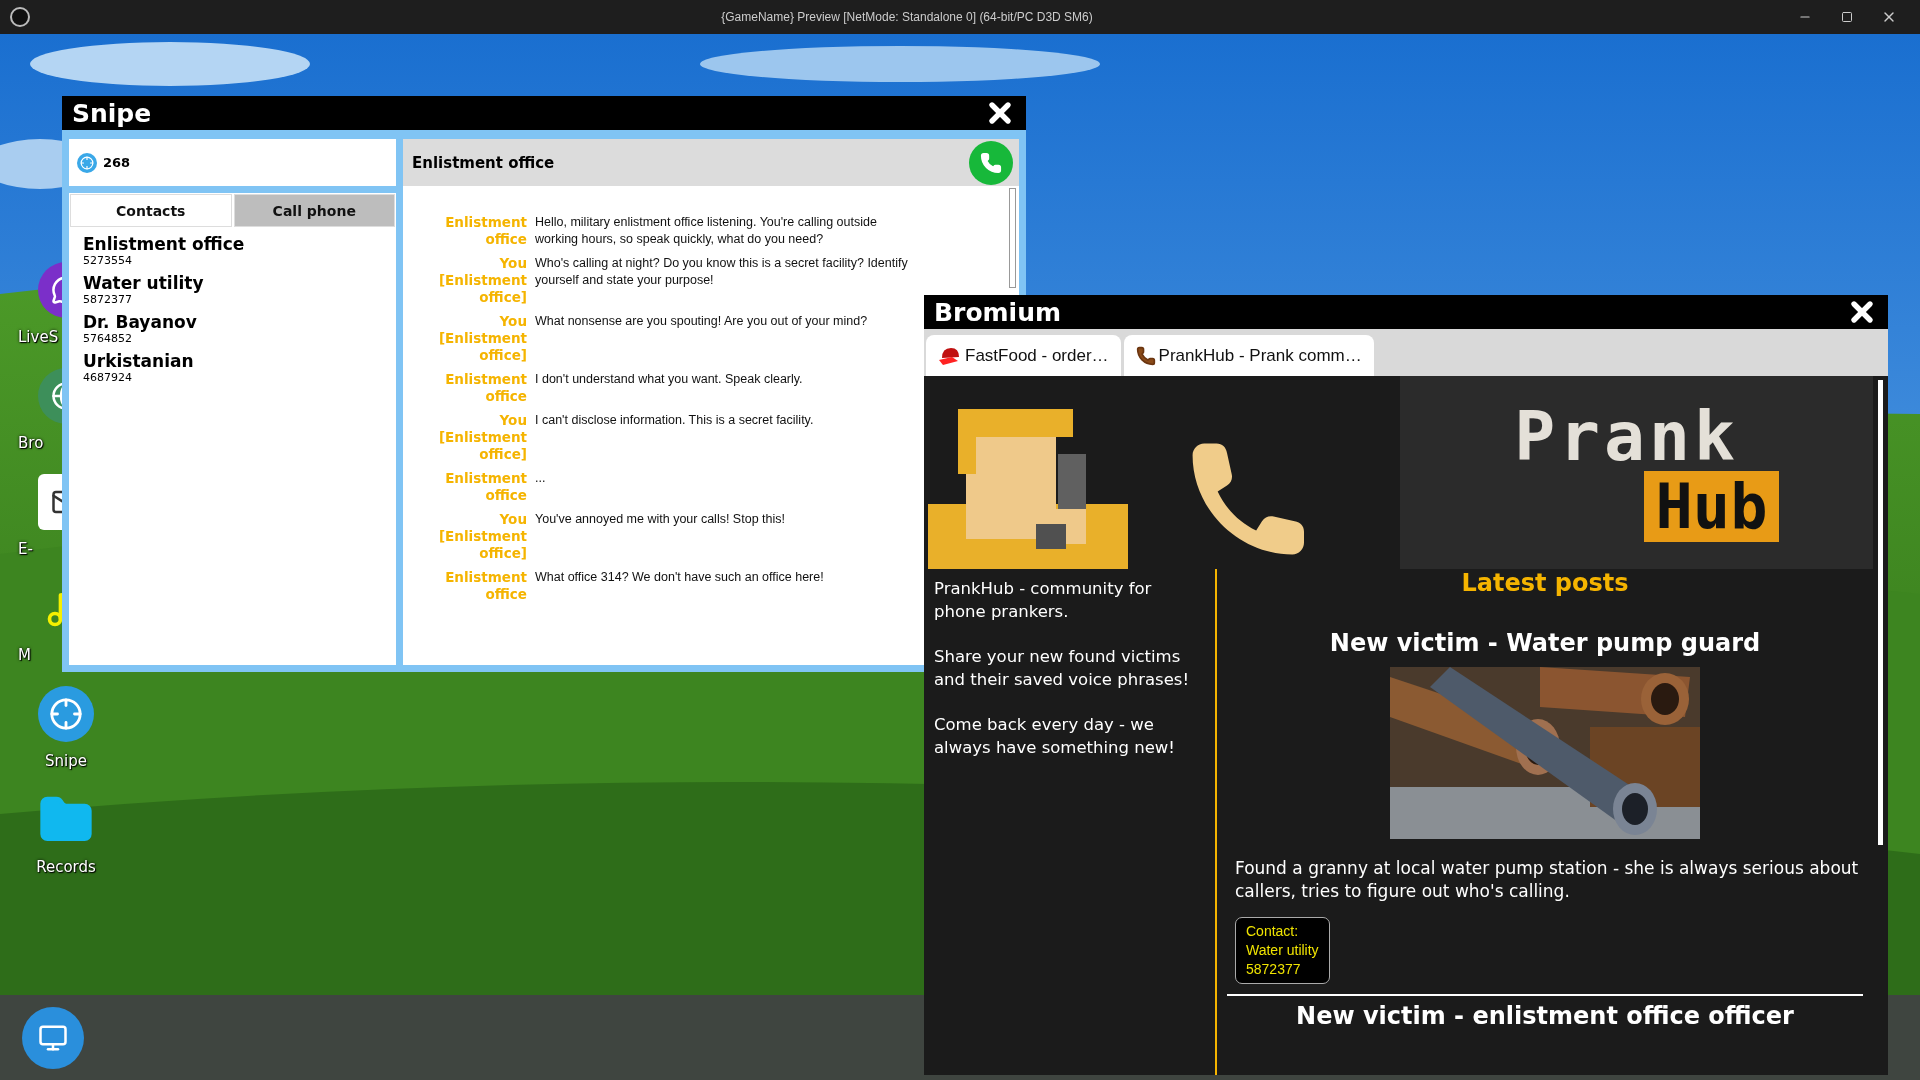 This screenshot has width=1920, height=1080. Describe the element at coordinates (907, 17) in the screenshot. I see `window-title: {GameName} Preview [NetMode: Standalone 0] (64-bit/PC D3D SM6)` at that location.